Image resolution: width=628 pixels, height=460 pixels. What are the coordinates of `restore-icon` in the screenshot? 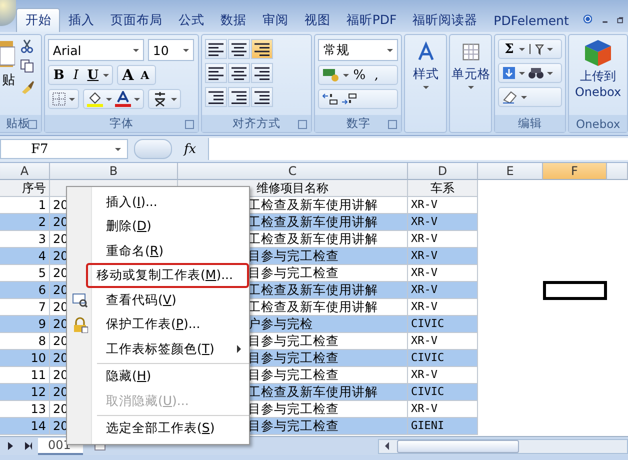 It's located at (620, 20).